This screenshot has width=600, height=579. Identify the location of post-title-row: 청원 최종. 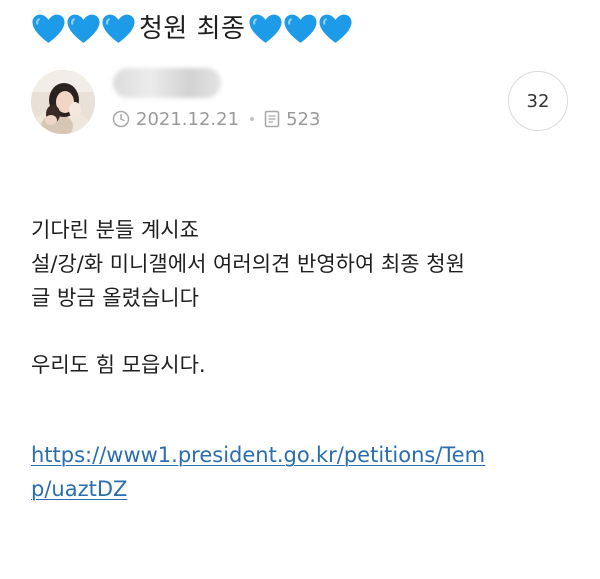
(192, 29).